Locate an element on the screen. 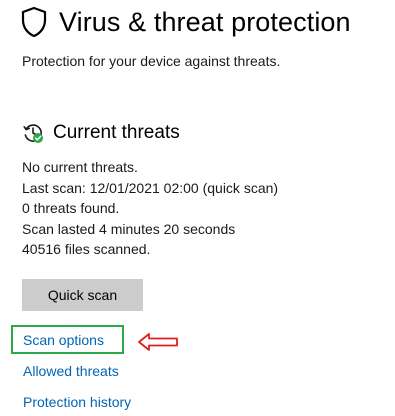  files-scanned-line: 40516 files scanned. is located at coordinates (86, 249).